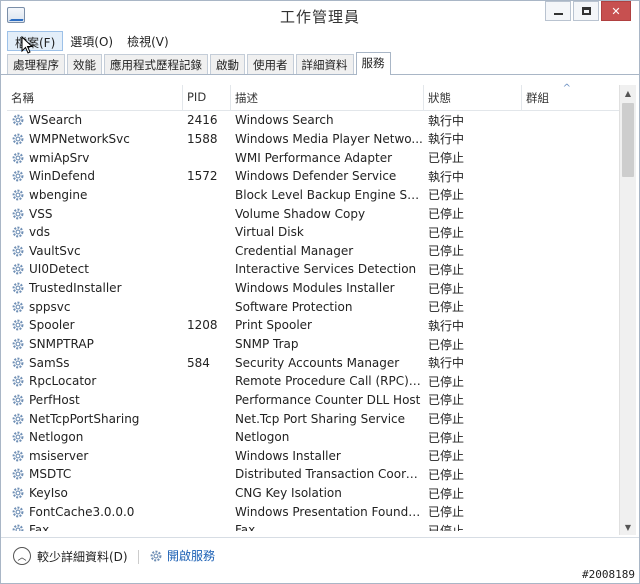 This screenshot has height=584, width=640. What do you see at coordinates (284, 120) in the screenshot?
I see `service-description: Windows Search` at bounding box center [284, 120].